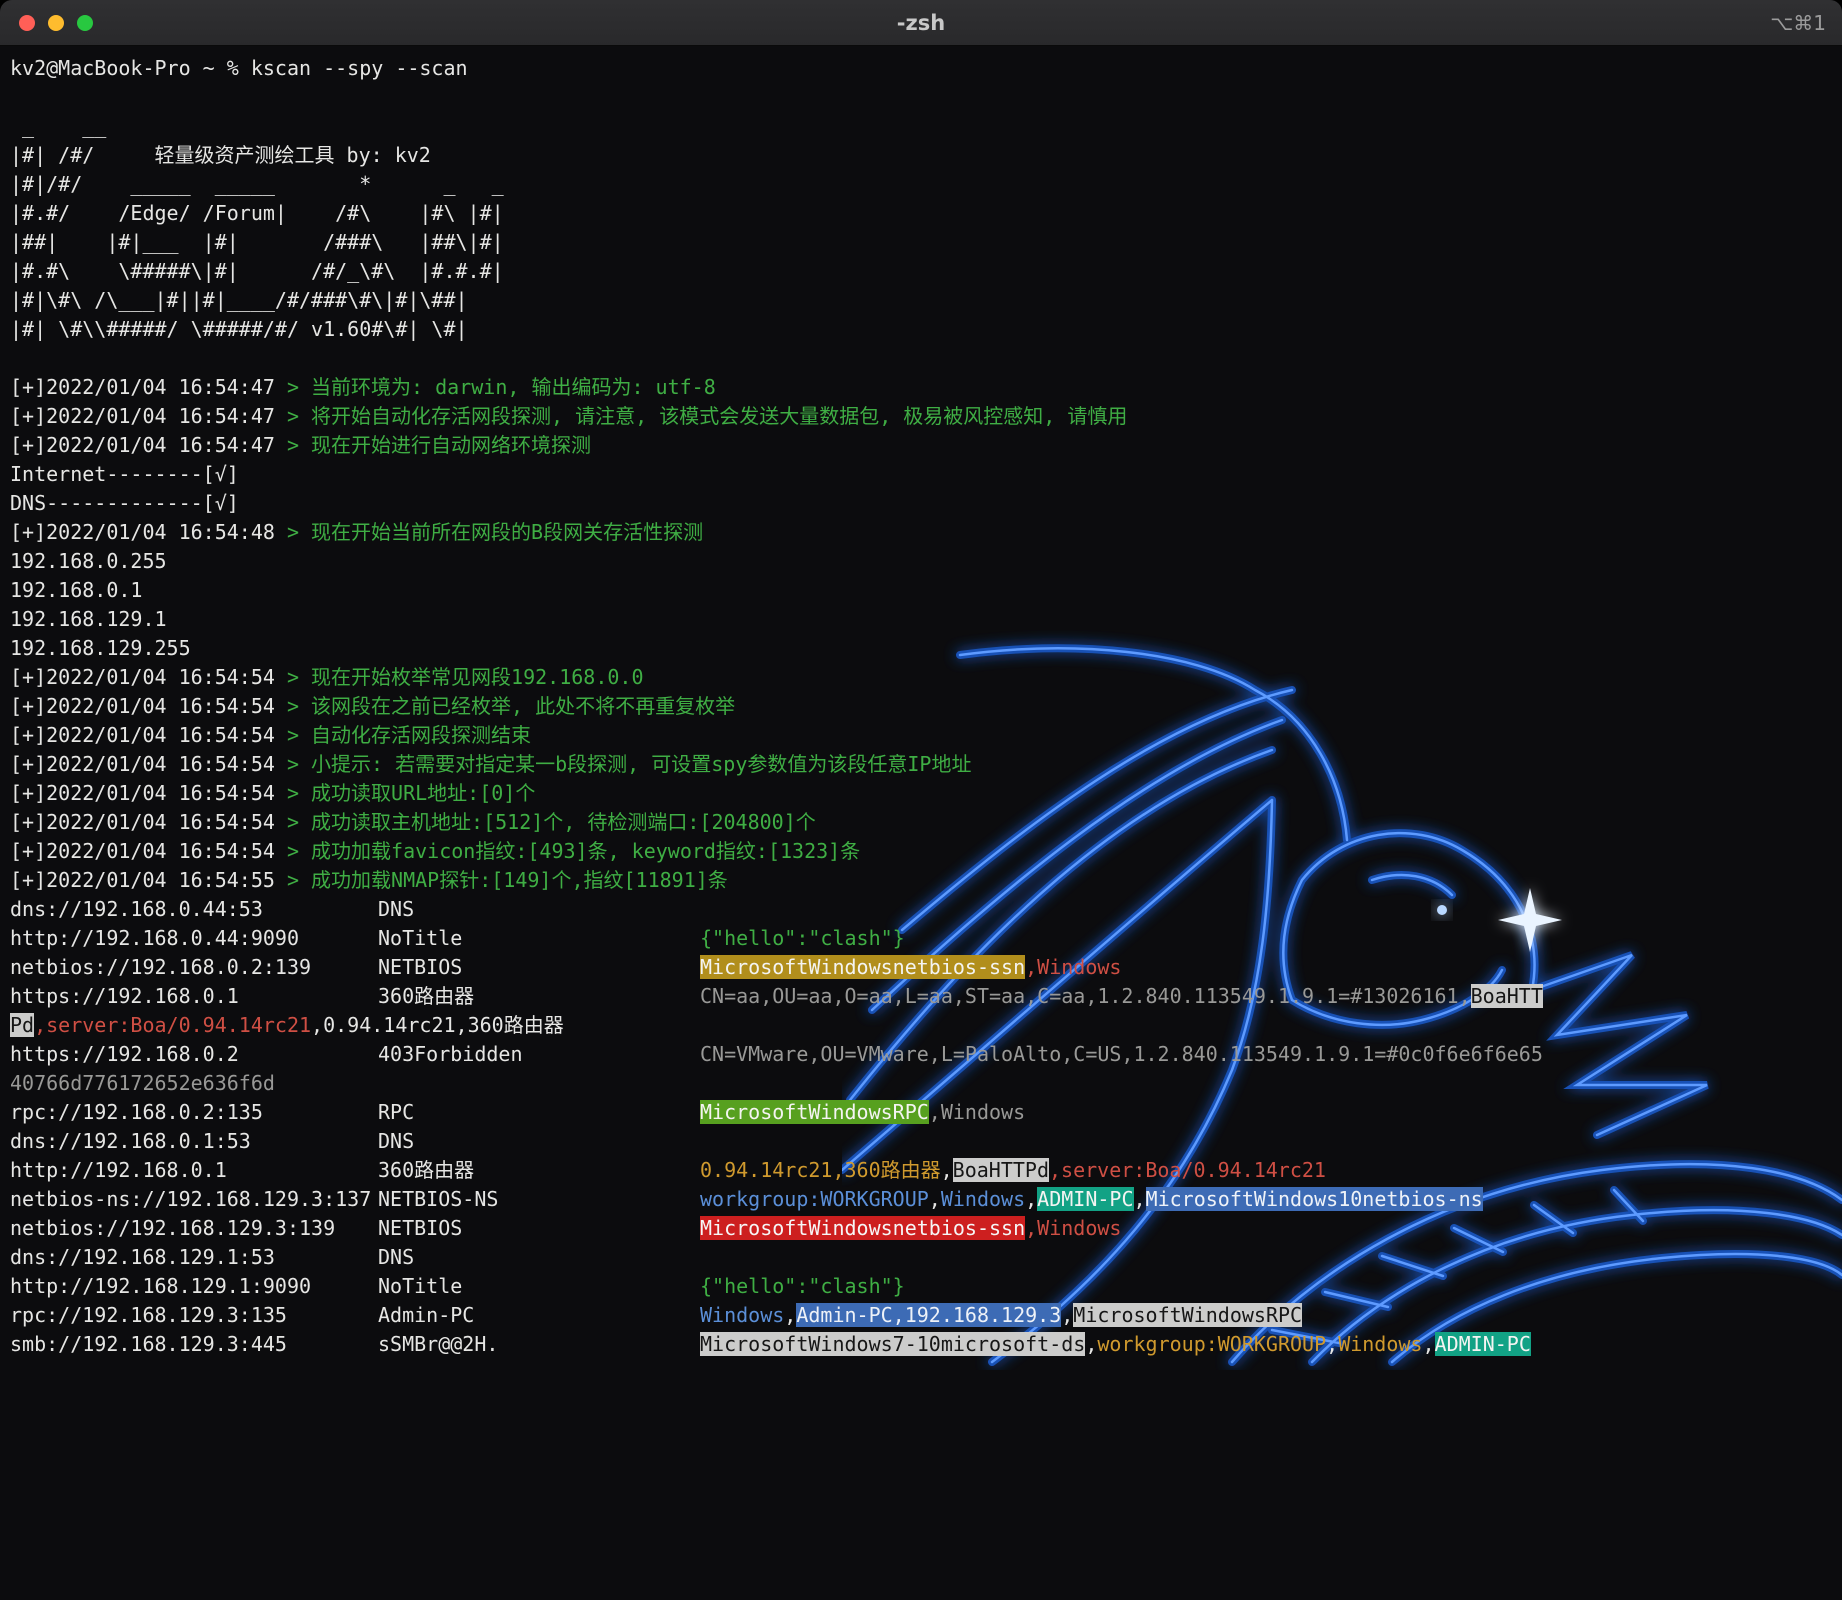 This screenshot has height=1600, width=1842. What do you see at coordinates (173, 1228) in the screenshot?
I see `terminal-text-segment: netbios://192.168.129.3:139` at bounding box center [173, 1228].